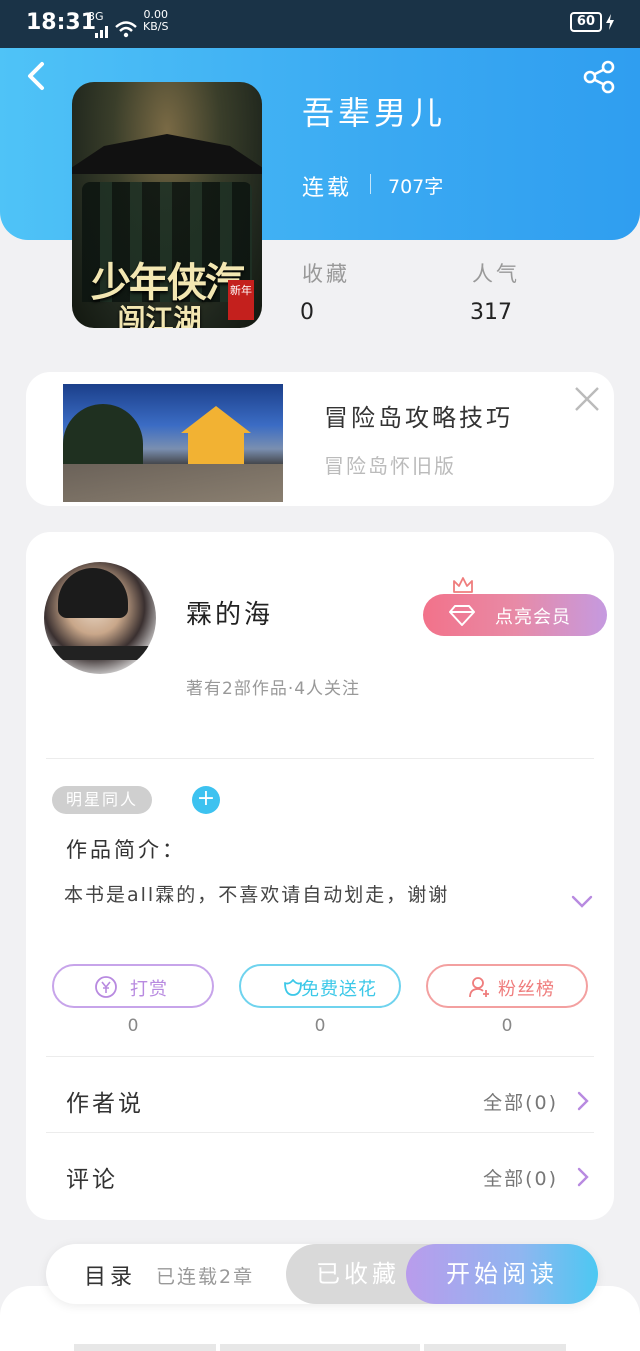 Image resolution: width=640 pixels, height=1351 pixels. I want to click on share-button, so click(599, 77).